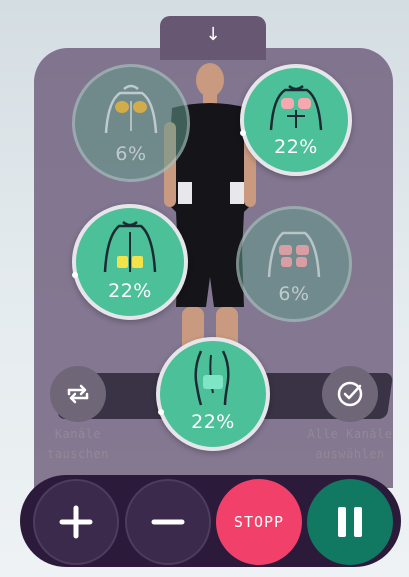 This screenshot has width=409, height=577. I want to click on swap-label-line1: Kanäle, so click(78, 434).